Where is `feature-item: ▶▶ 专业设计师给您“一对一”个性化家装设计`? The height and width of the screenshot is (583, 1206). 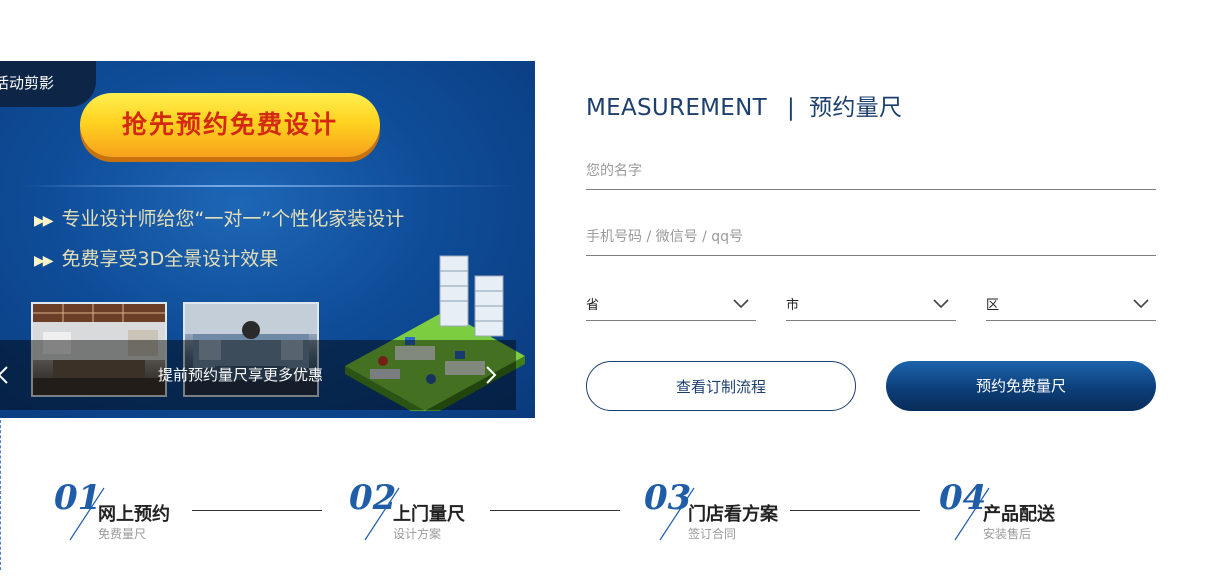
feature-item: ▶▶ 专业设计师给您“一对一”个性化家装设计 is located at coordinates (219, 217).